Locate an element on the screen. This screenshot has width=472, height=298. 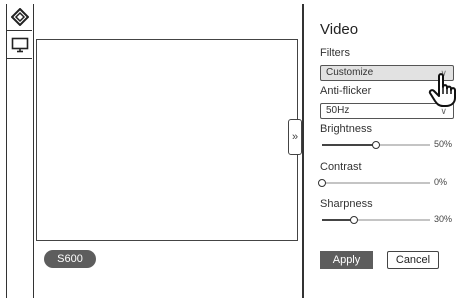
contrast-value: 0% is located at coordinates (441, 182).